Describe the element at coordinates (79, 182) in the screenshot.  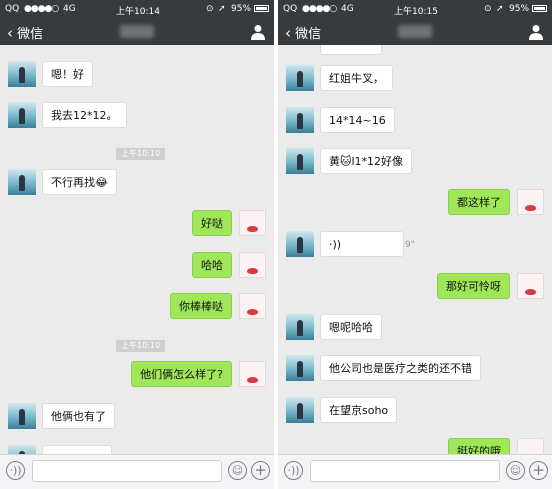
I see `message-bubble: 不行再找😂` at that location.